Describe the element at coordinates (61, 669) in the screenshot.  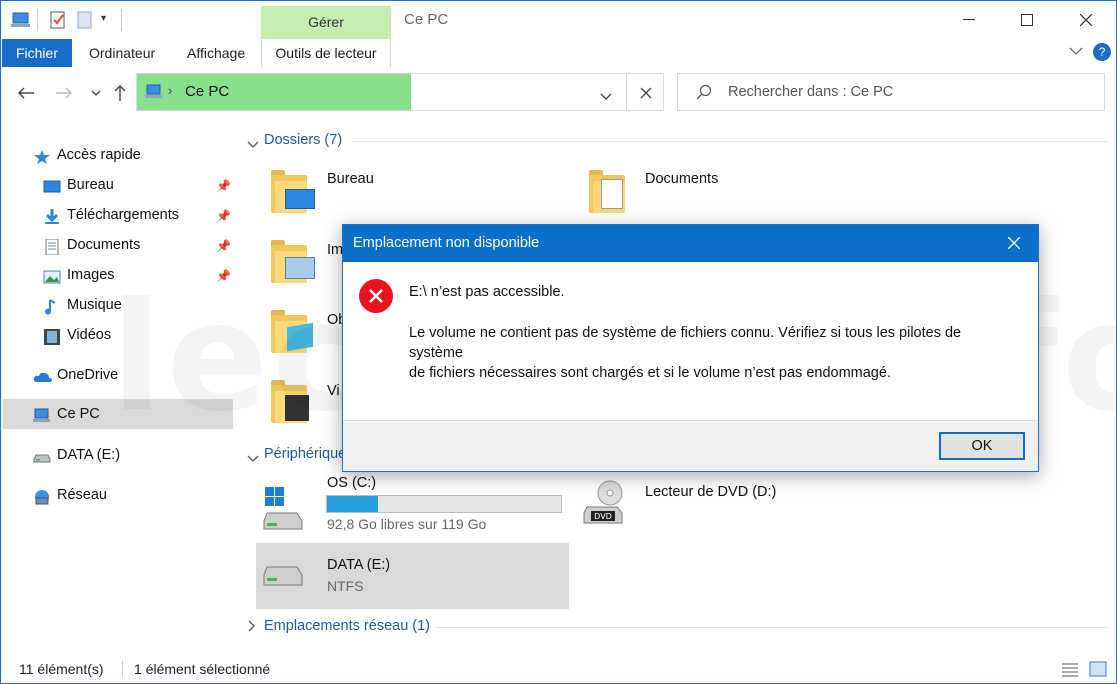
I see `item-count: 11 élément(s)` at that location.